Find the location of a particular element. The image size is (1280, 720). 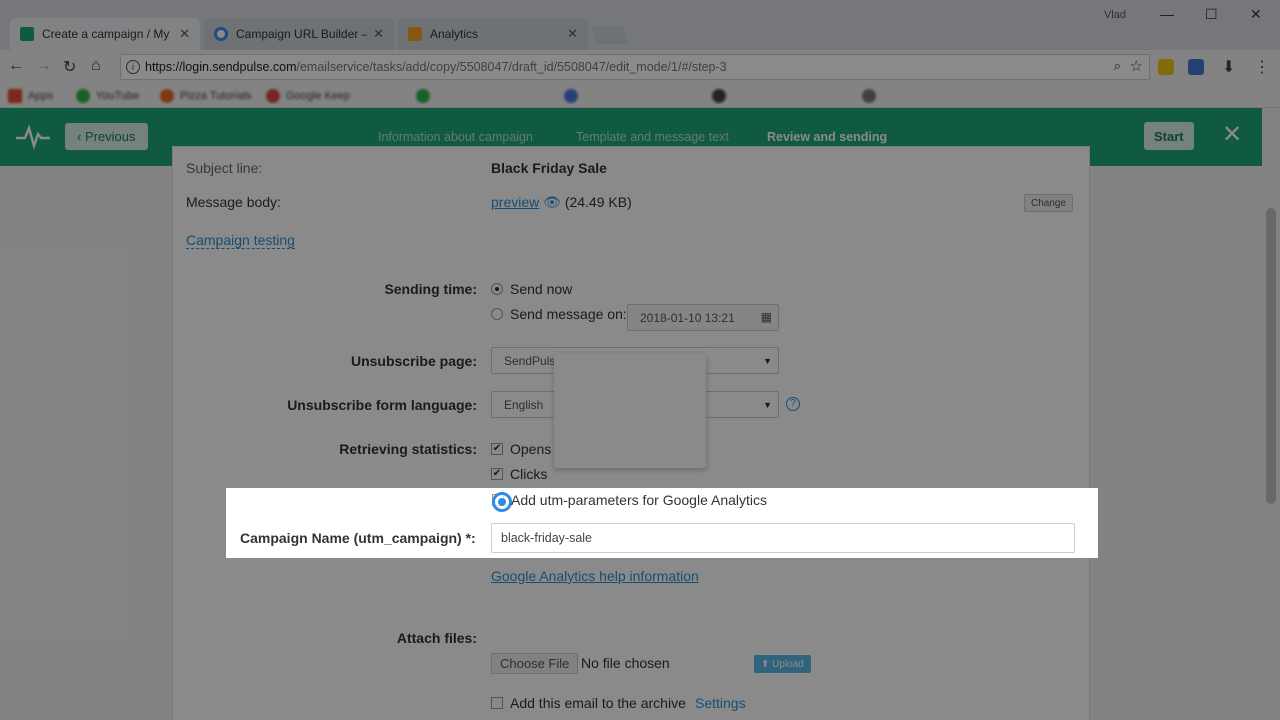

utm-campaign-name-label: Campaign Name (utm_campaign) *: is located at coordinates (358, 538).